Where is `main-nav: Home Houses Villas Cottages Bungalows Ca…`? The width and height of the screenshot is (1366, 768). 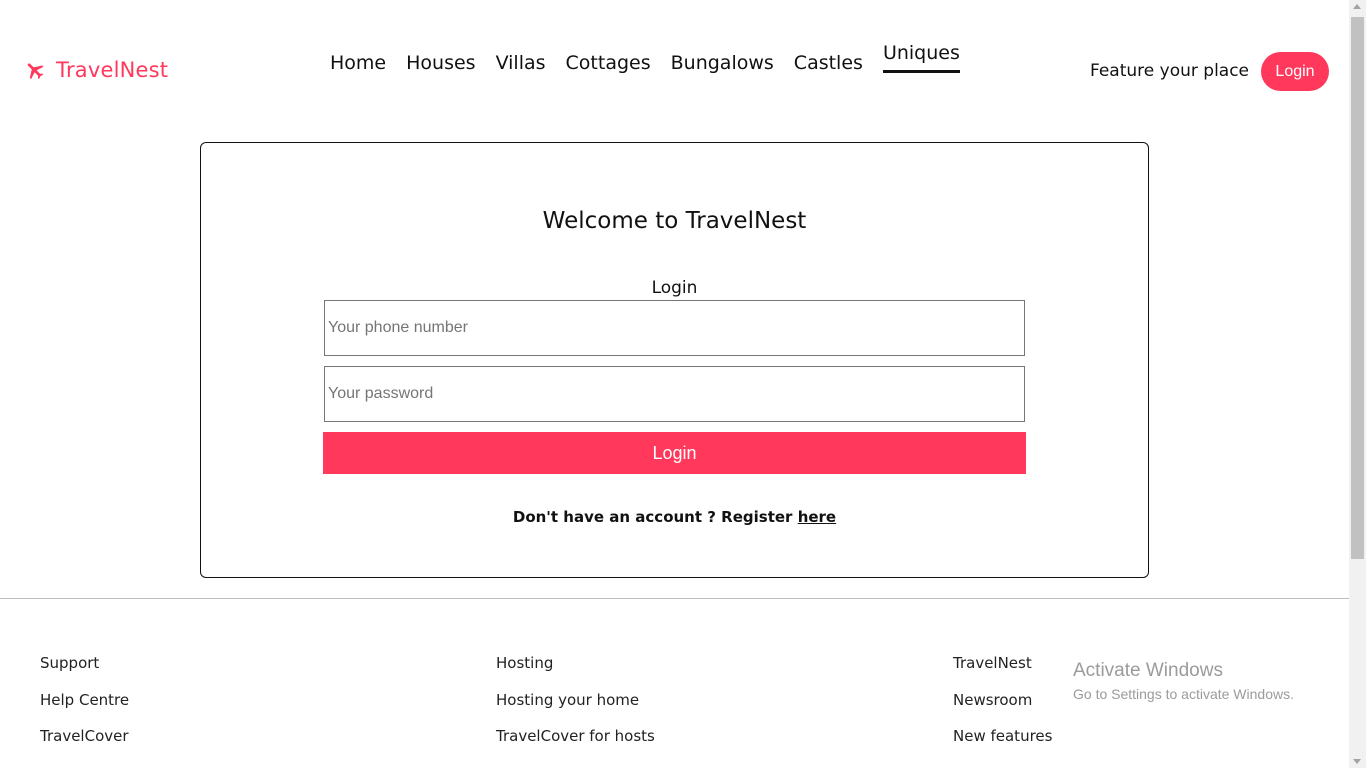
main-nav: Home Houses Villas Cottages Bungalows Ca… is located at coordinates (655, 62).